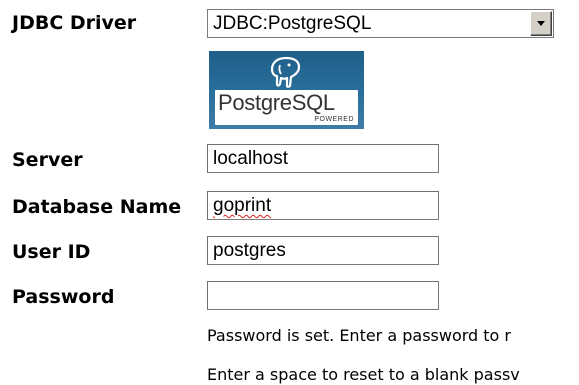 The width and height of the screenshot is (579, 385). I want to click on logo-text: PostgreSQL, so click(276, 102).